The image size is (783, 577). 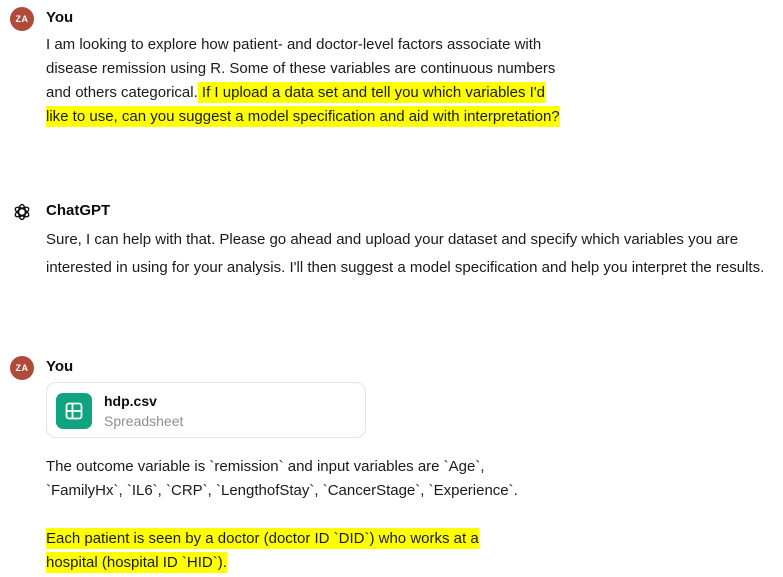 I want to click on message-author: ChatGPT, so click(x=78, y=210).